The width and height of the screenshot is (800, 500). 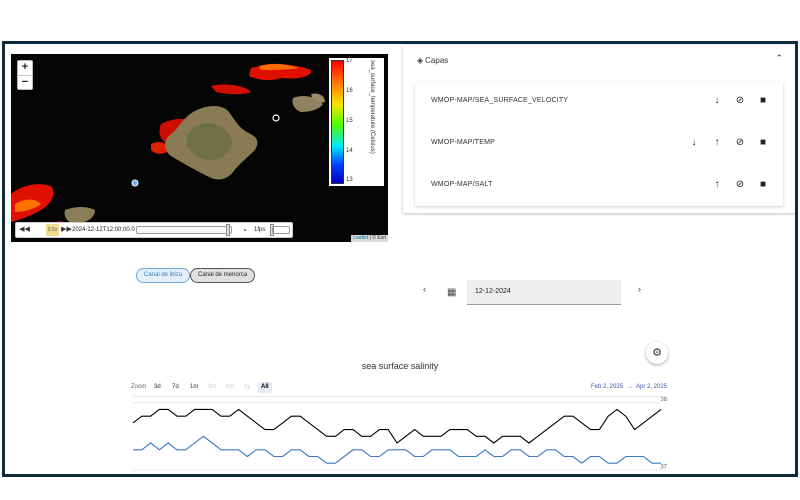 I want to click on chevron-up-icon: ⌃, so click(x=779, y=58).